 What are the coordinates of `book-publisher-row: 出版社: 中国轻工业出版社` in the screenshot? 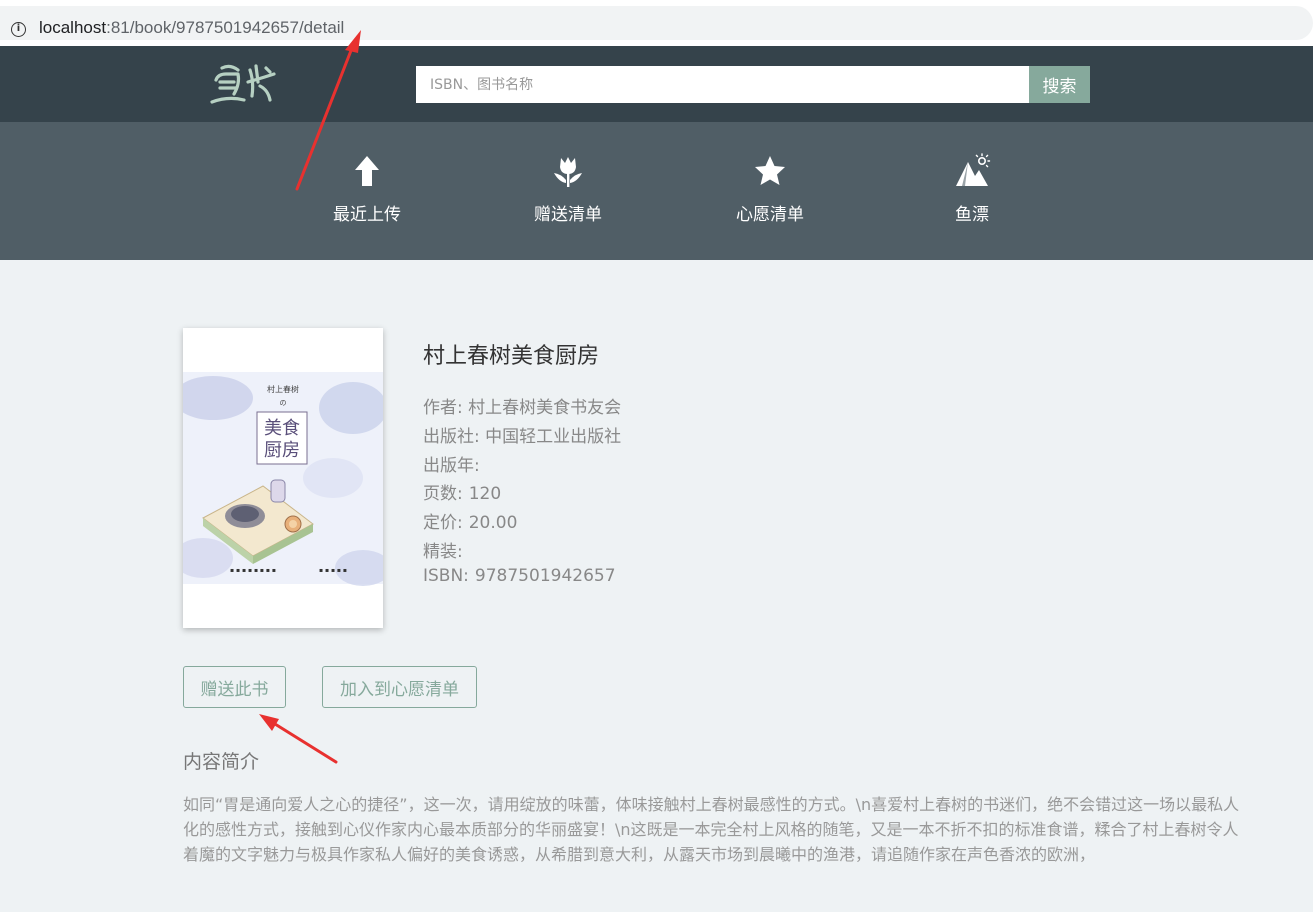 It's located at (522, 434).